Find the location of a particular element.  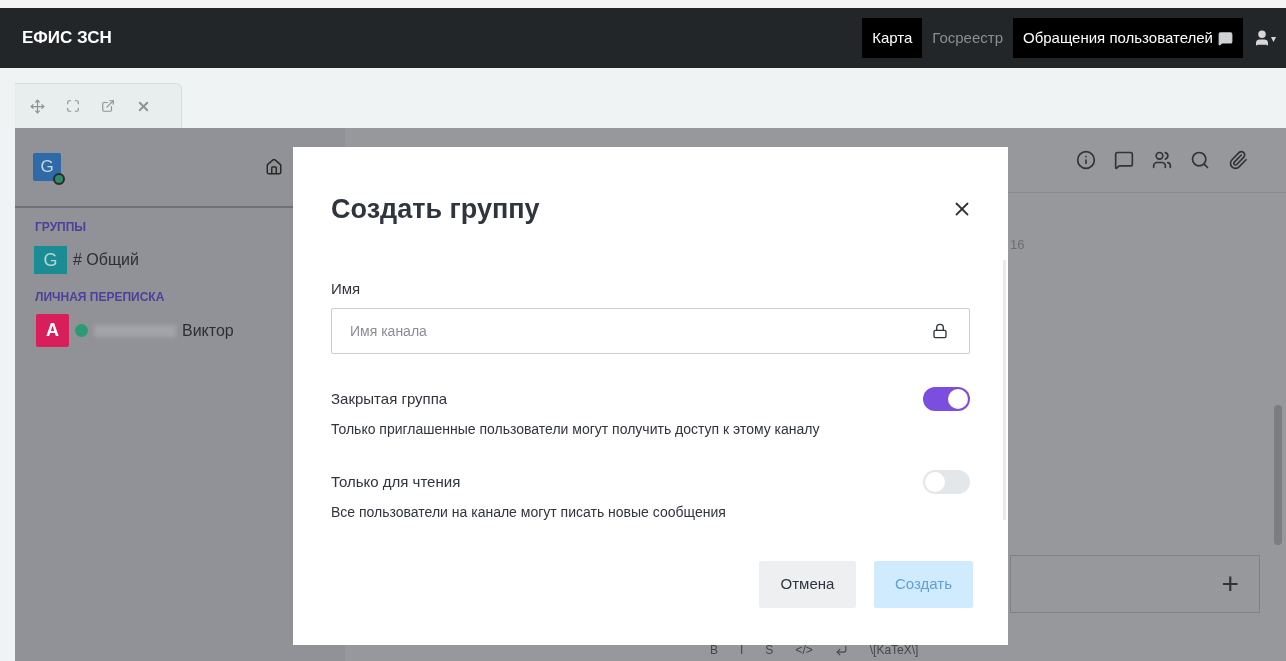

toggle-label: Только для чтения is located at coordinates (396, 481).